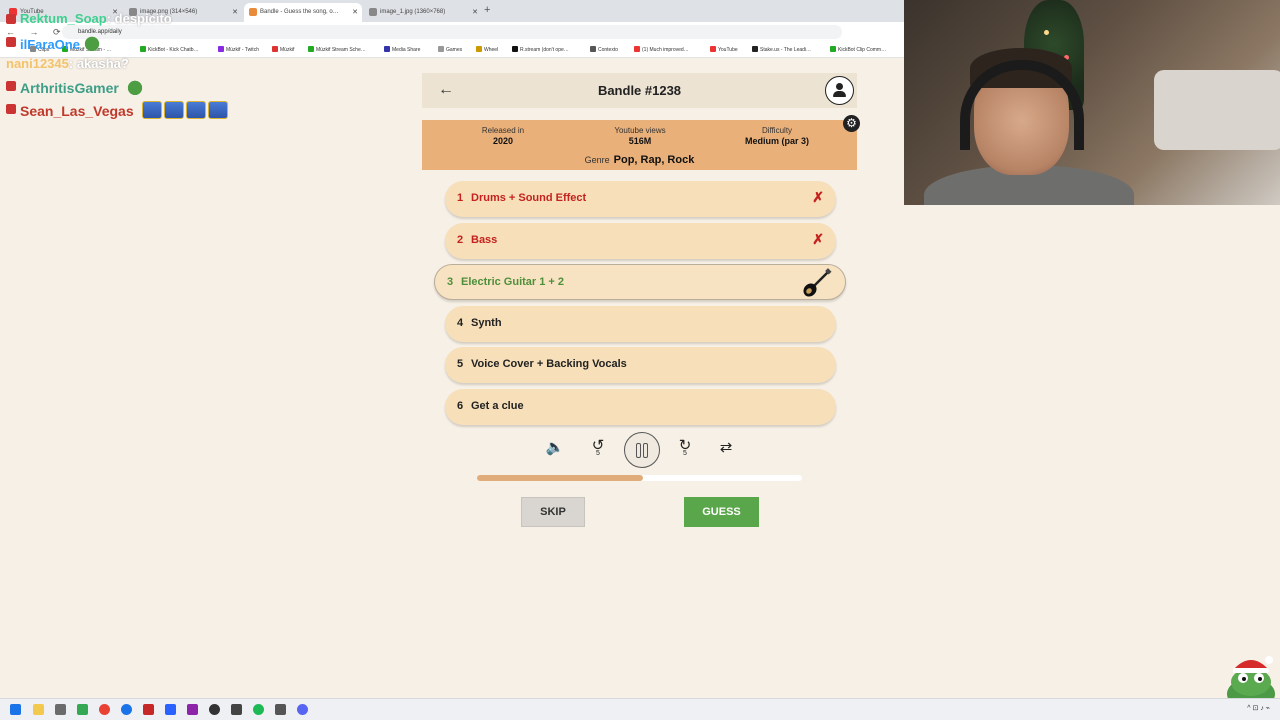  I want to click on stem-row-1: 1 Drums + Sound Effect ✗, so click(640, 199).